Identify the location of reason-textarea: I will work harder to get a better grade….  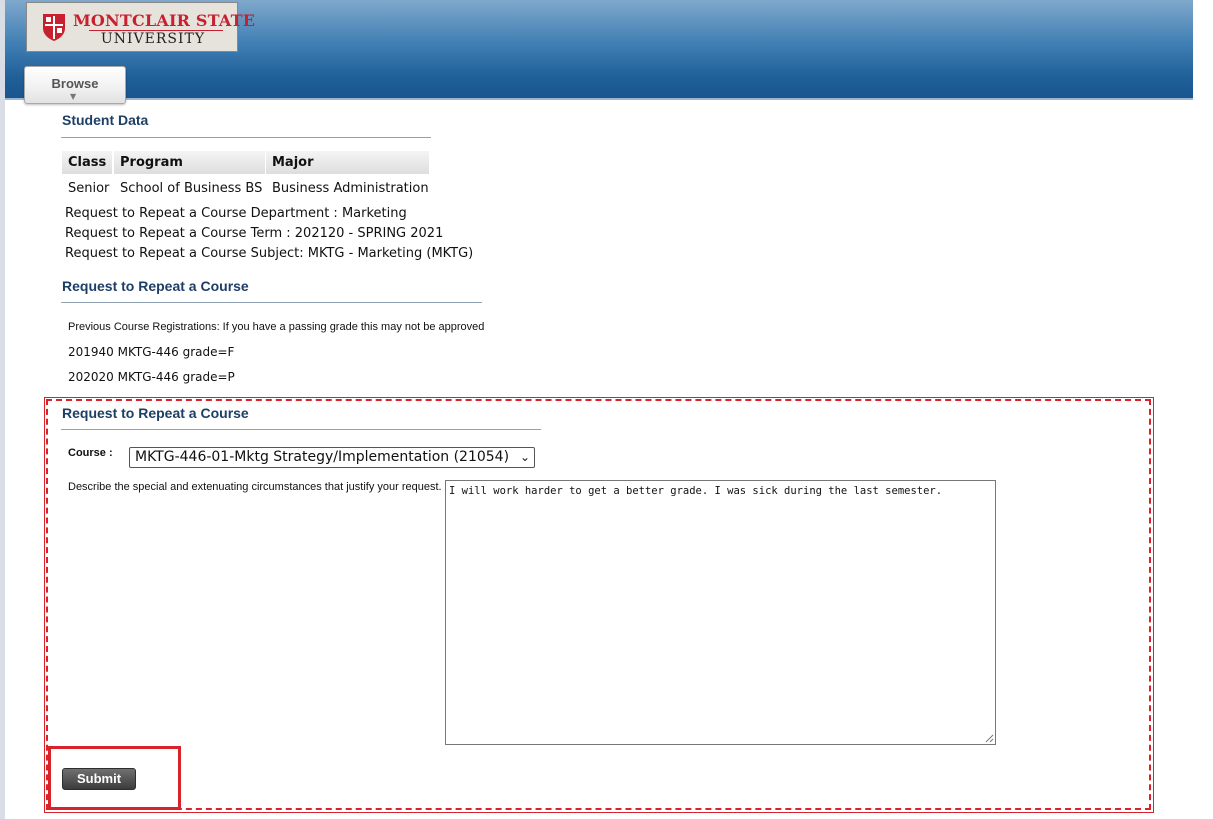
(720, 612).